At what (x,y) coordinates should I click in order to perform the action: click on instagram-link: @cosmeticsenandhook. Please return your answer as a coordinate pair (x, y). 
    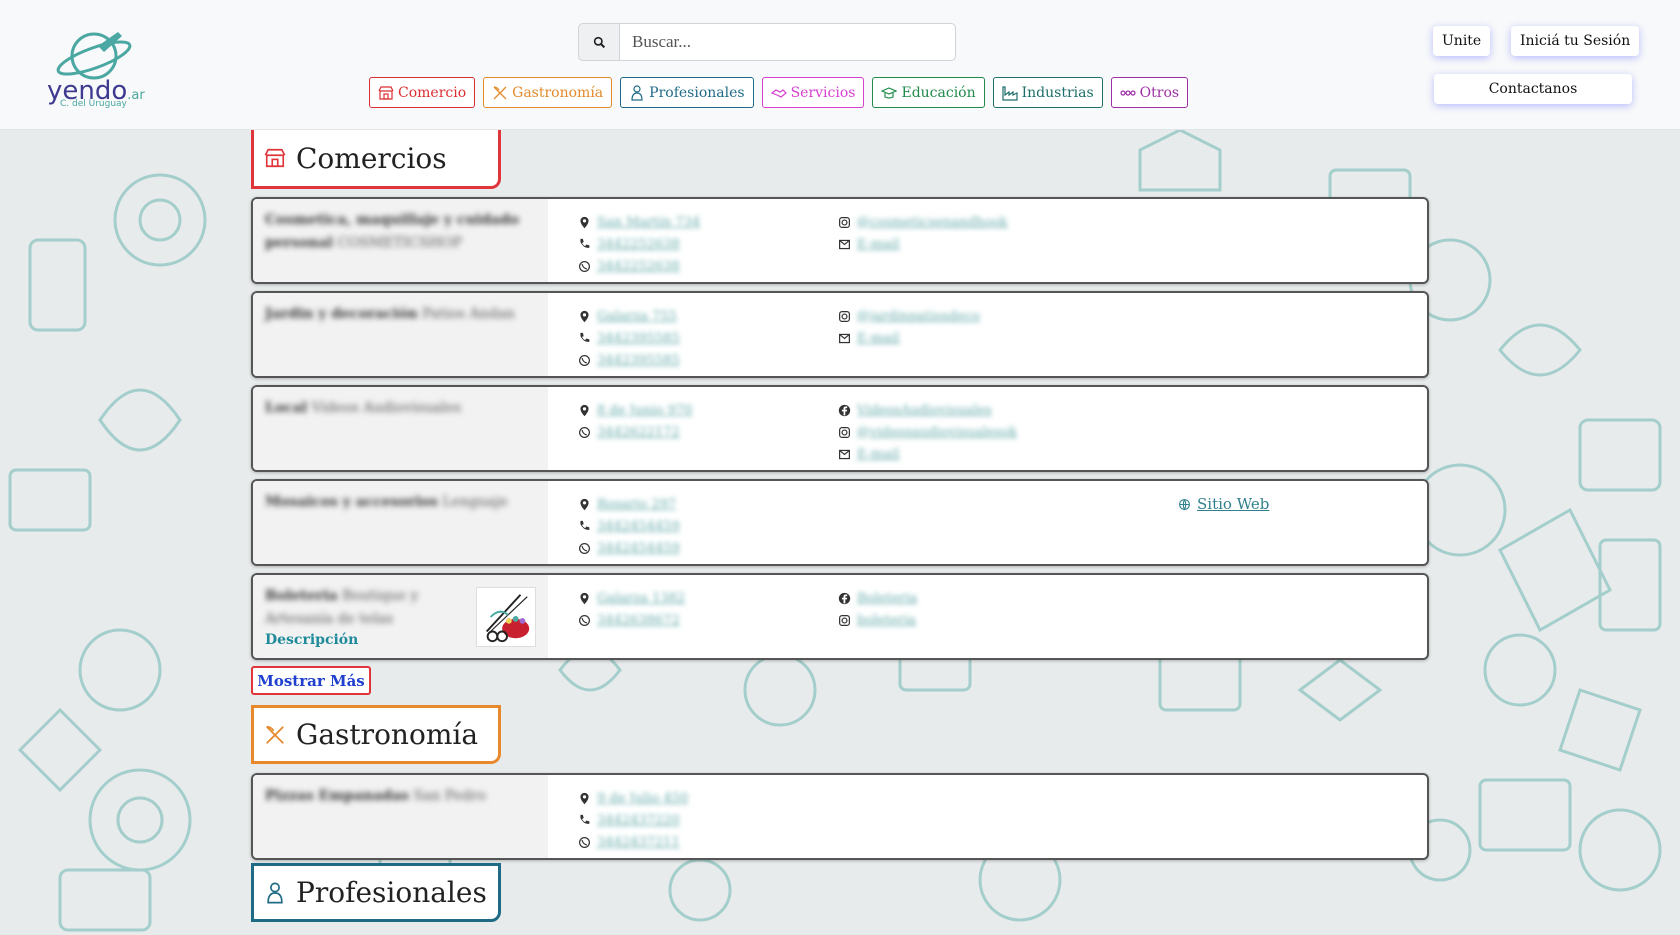
    Looking at the image, I should click on (932, 222).